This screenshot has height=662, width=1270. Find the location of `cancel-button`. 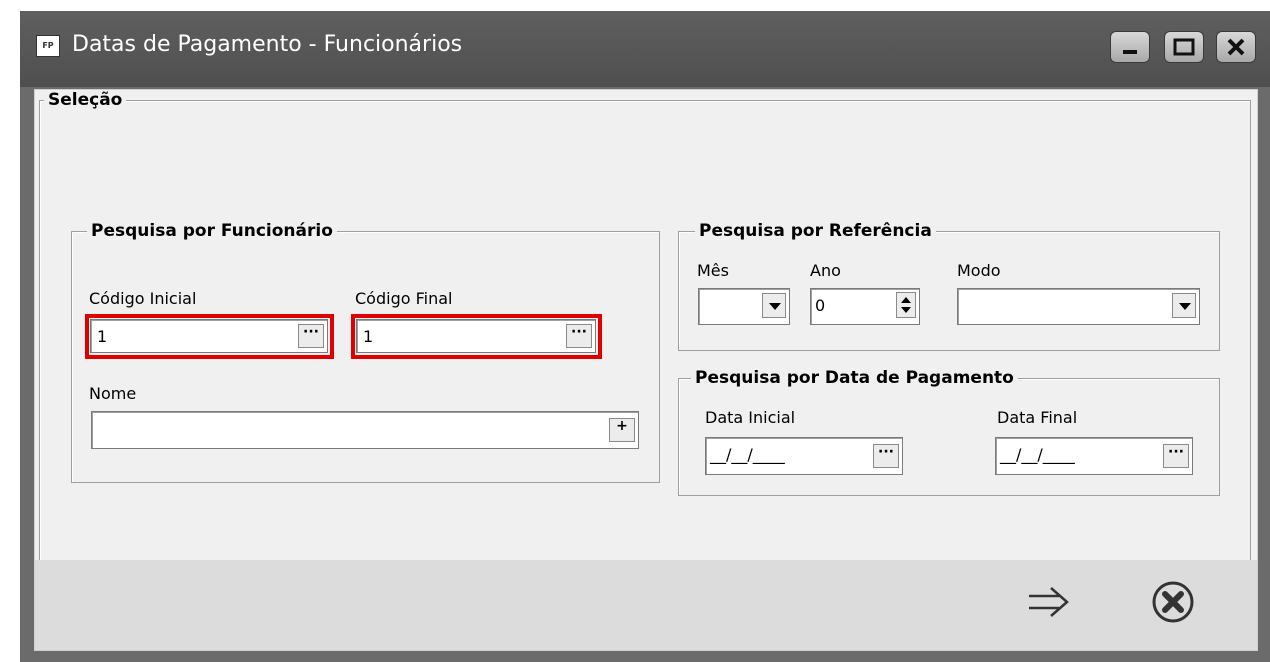

cancel-button is located at coordinates (1173, 604).